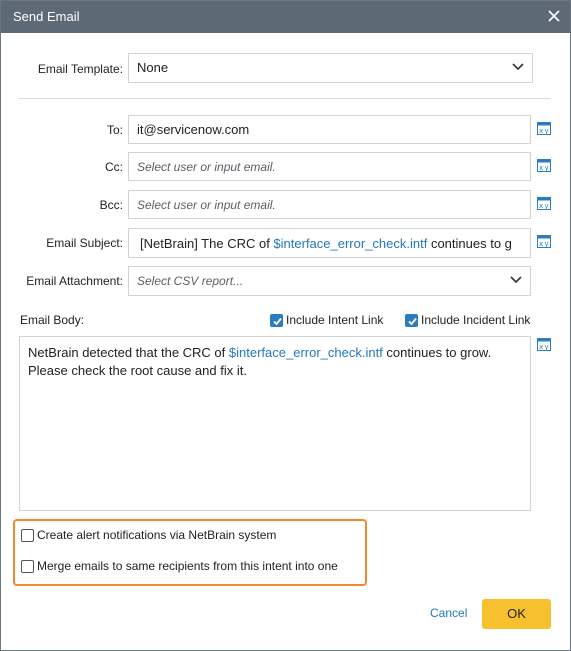 This screenshot has height=651, width=571. What do you see at coordinates (437, 352) in the screenshot?
I see `body-line1-suffix: continues to grow.` at bounding box center [437, 352].